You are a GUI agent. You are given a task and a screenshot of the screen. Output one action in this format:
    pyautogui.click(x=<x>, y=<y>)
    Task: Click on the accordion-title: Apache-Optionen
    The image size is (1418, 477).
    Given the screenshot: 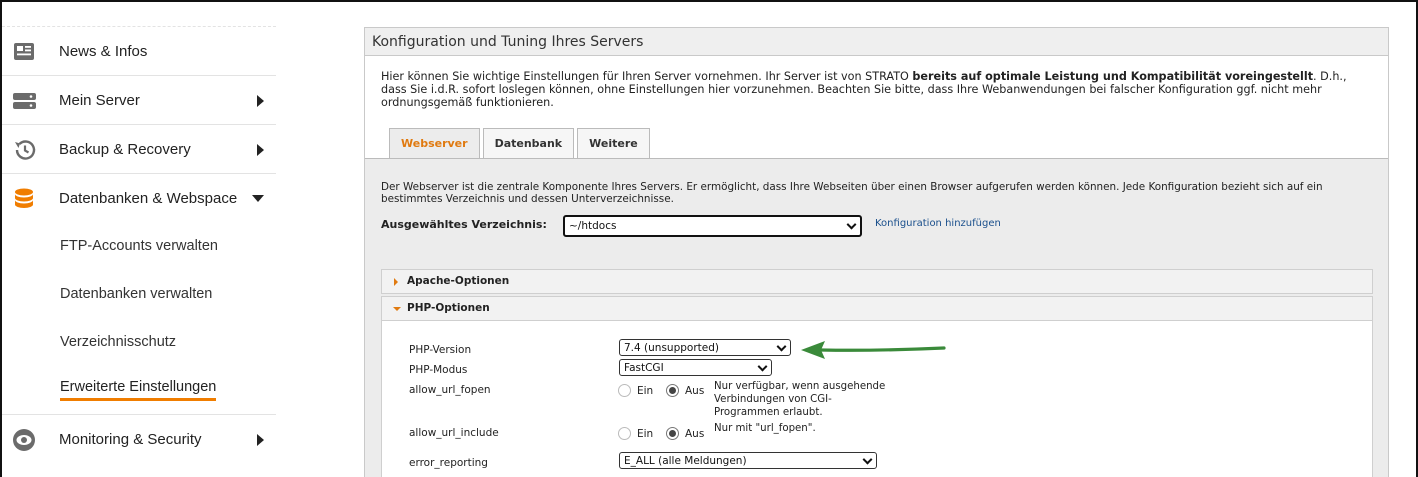 What is the action you would take?
    pyautogui.click(x=458, y=281)
    